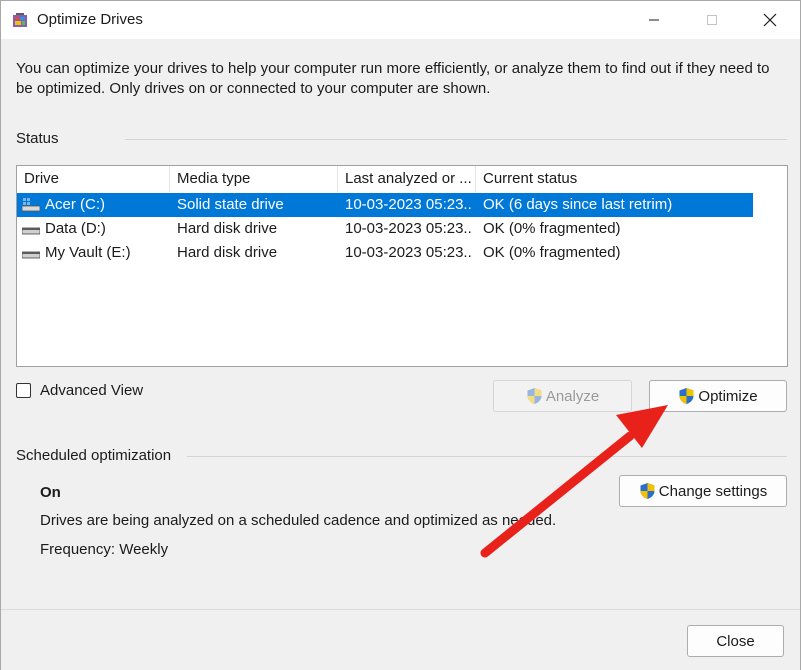 Image resolution: width=801 pixels, height=670 pixels. I want to click on optimize-button: Optimize, so click(718, 396).